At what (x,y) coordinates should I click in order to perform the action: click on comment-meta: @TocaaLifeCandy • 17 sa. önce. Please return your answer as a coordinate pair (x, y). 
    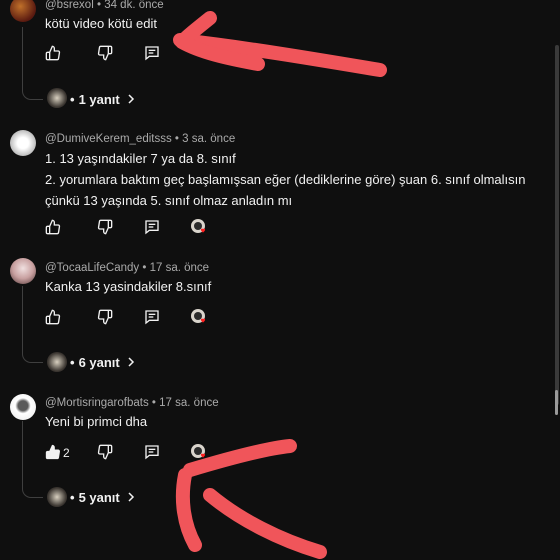
    Looking at the image, I should click on (127, 268).